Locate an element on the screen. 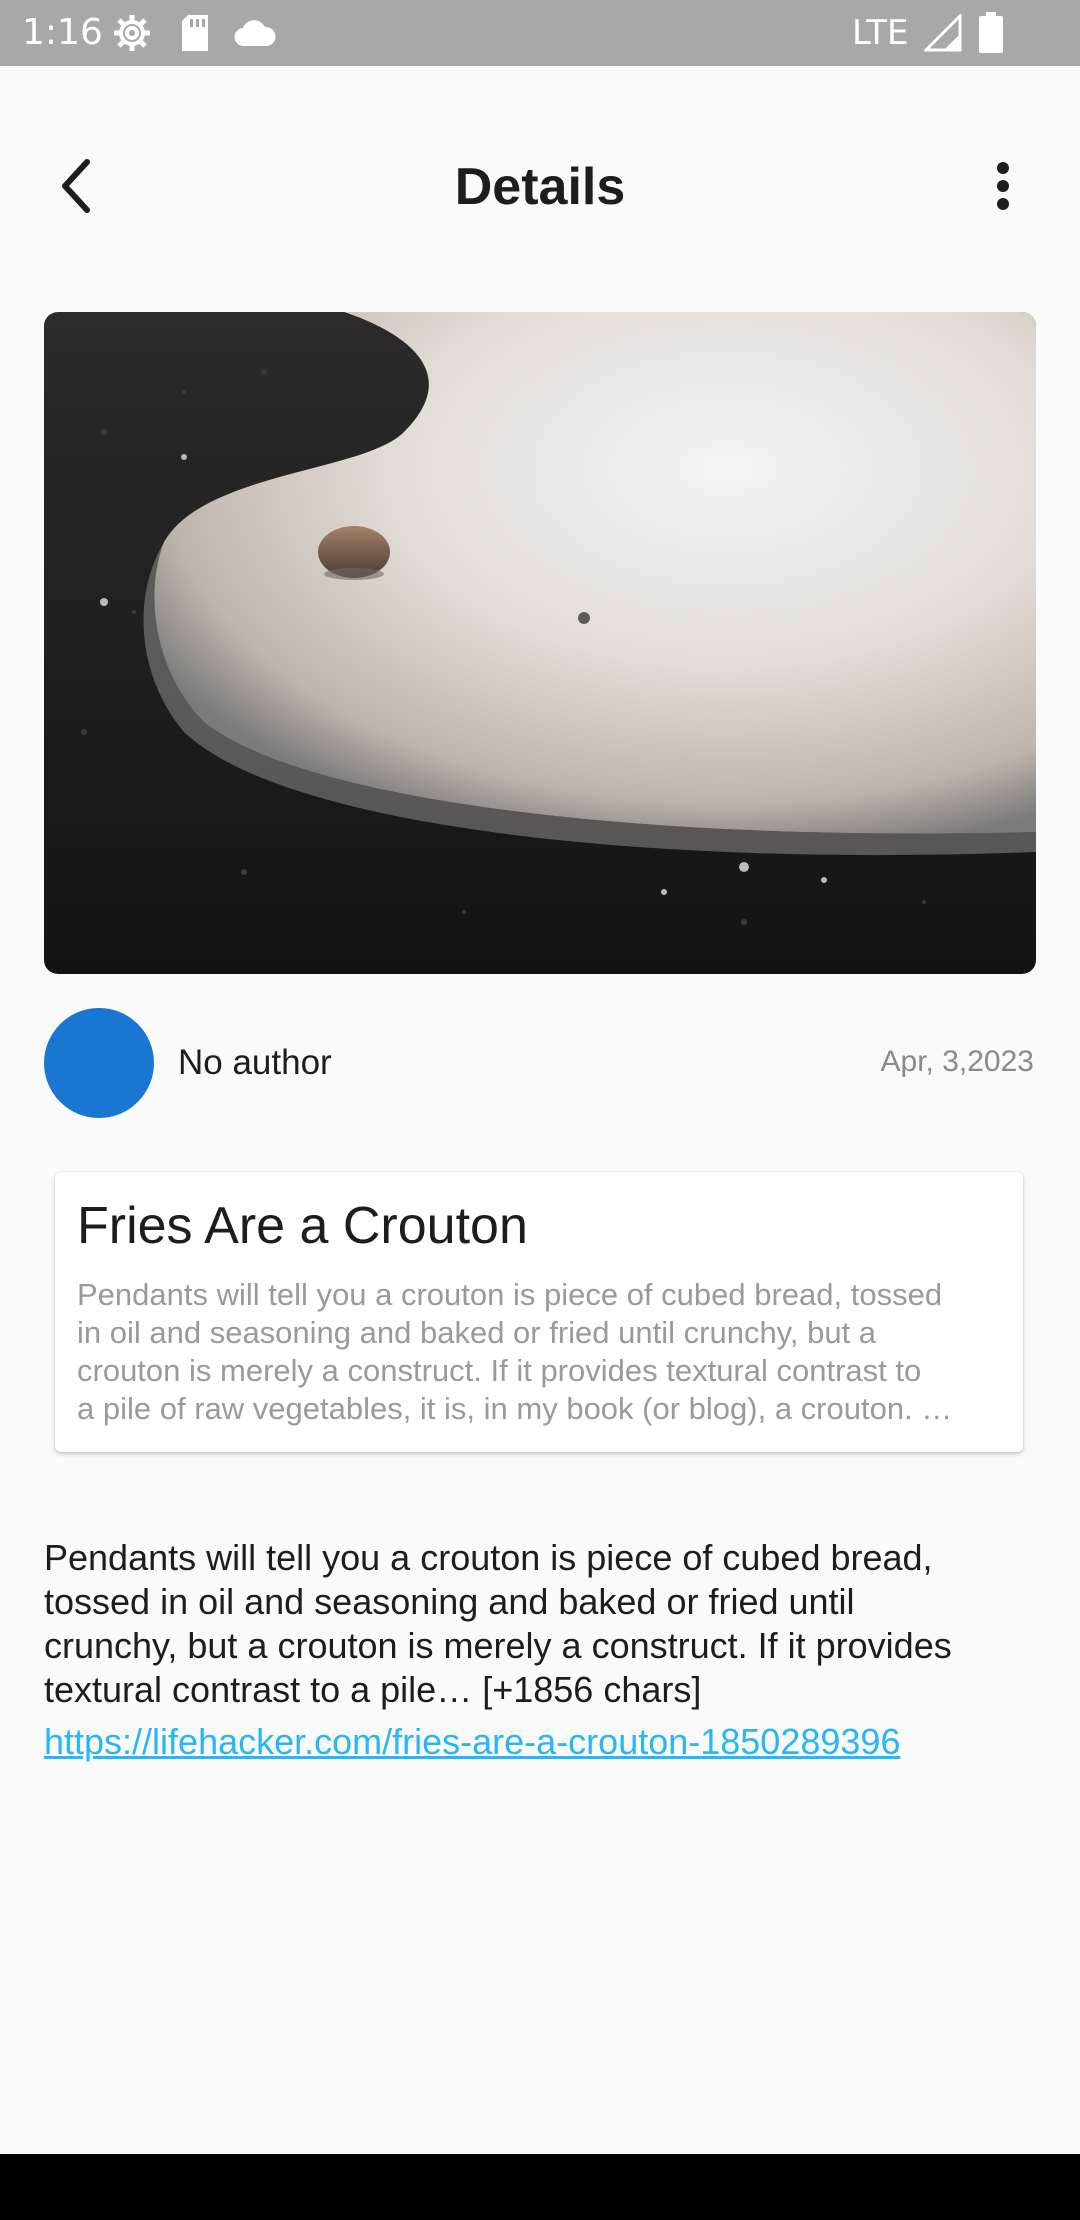 The height and width of the screenshot is (2220, 1080). app-bar: Details is located at coordinates (540, 186).